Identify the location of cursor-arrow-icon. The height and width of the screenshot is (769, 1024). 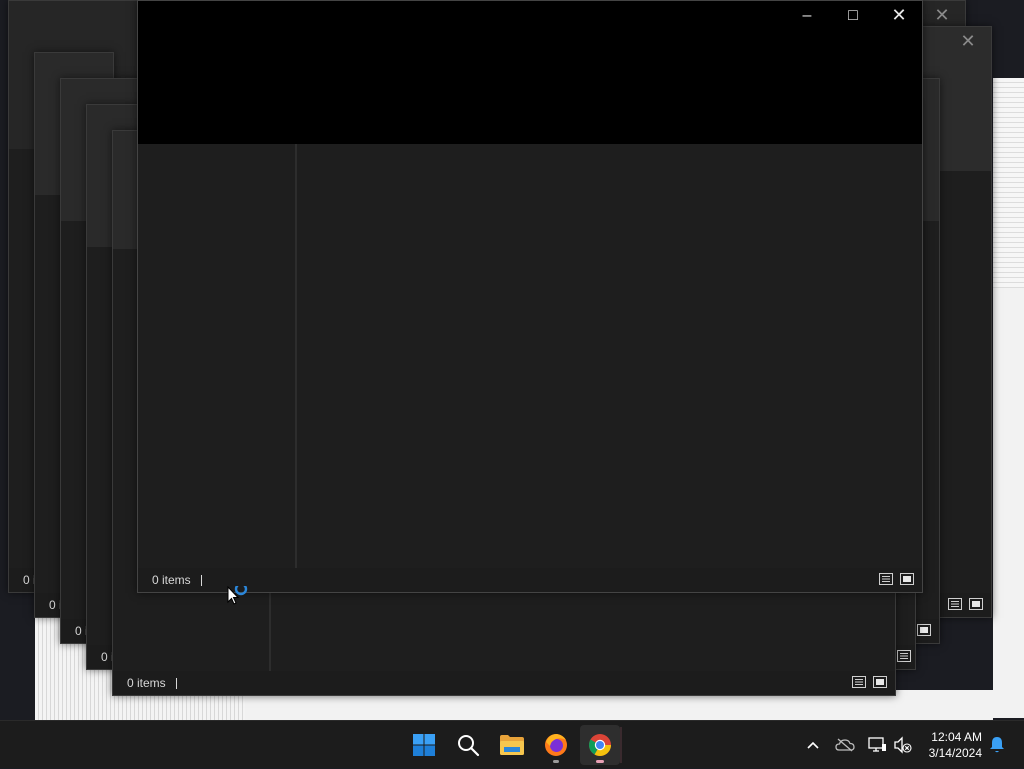
(237, 593).